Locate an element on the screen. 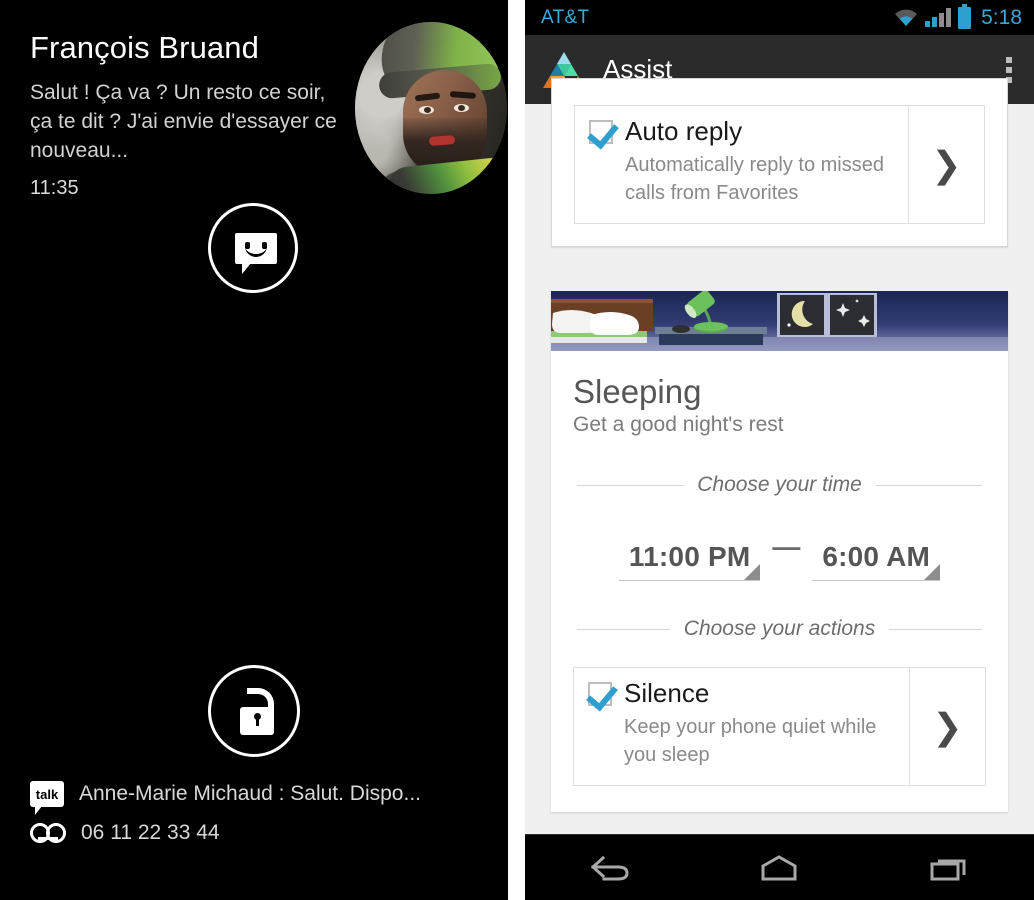  silence-title: Silence is located at coordinates (667, 693).